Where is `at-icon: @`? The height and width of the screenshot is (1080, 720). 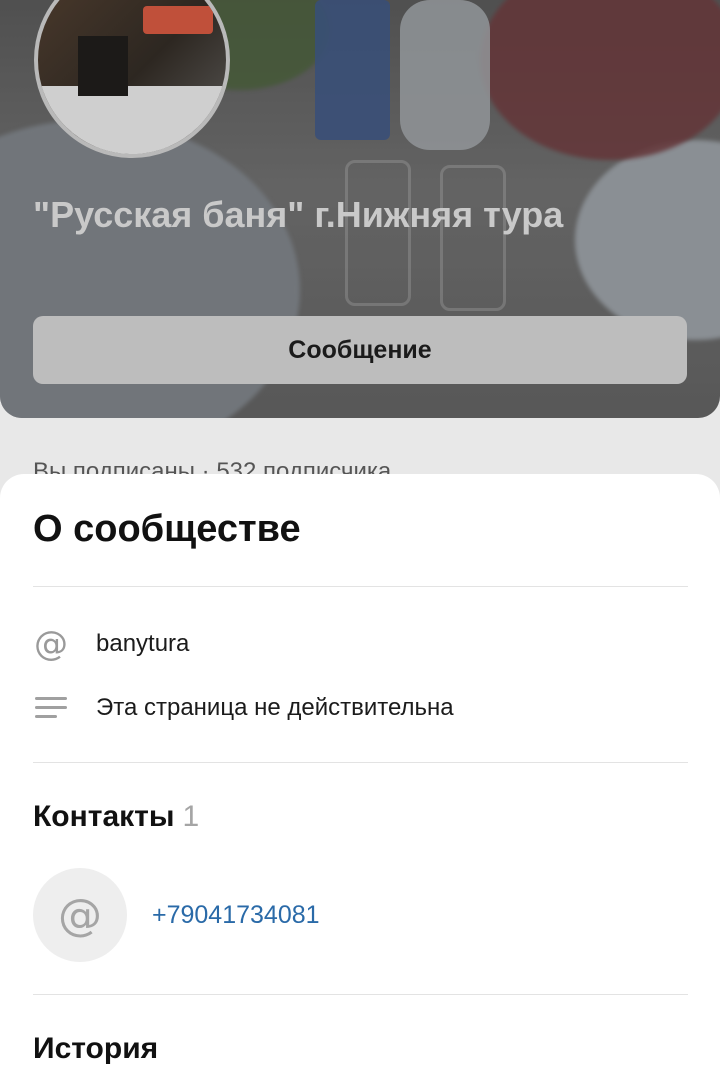 at-icon: @ is located at coordinates (51, 644).